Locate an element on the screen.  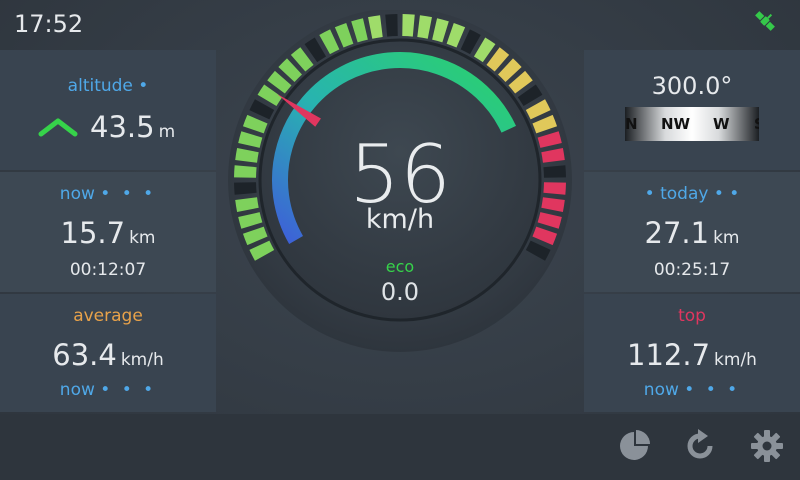
average-footer: now • • • is located at coordinates (108, 390).